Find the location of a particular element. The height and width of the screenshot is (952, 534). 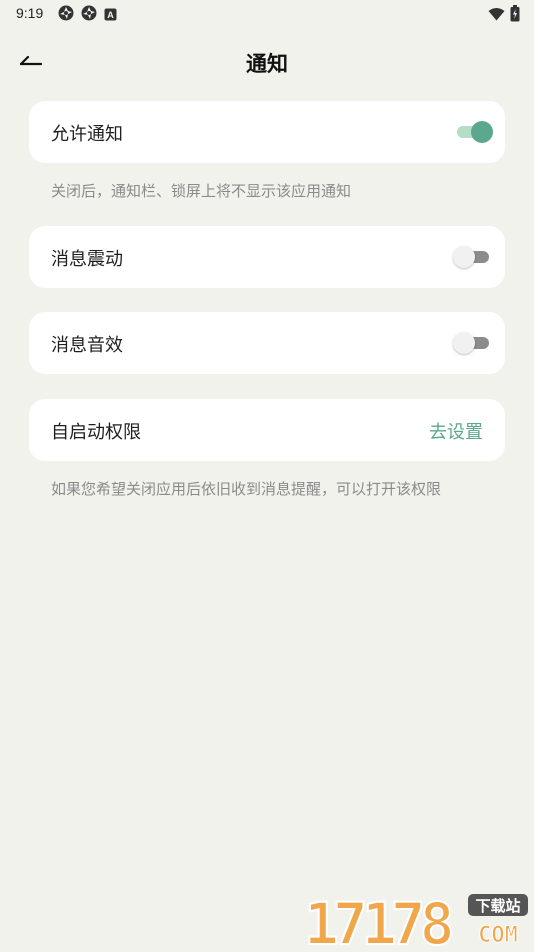

a-badge-icon: A is located at coordinates (110, 15).